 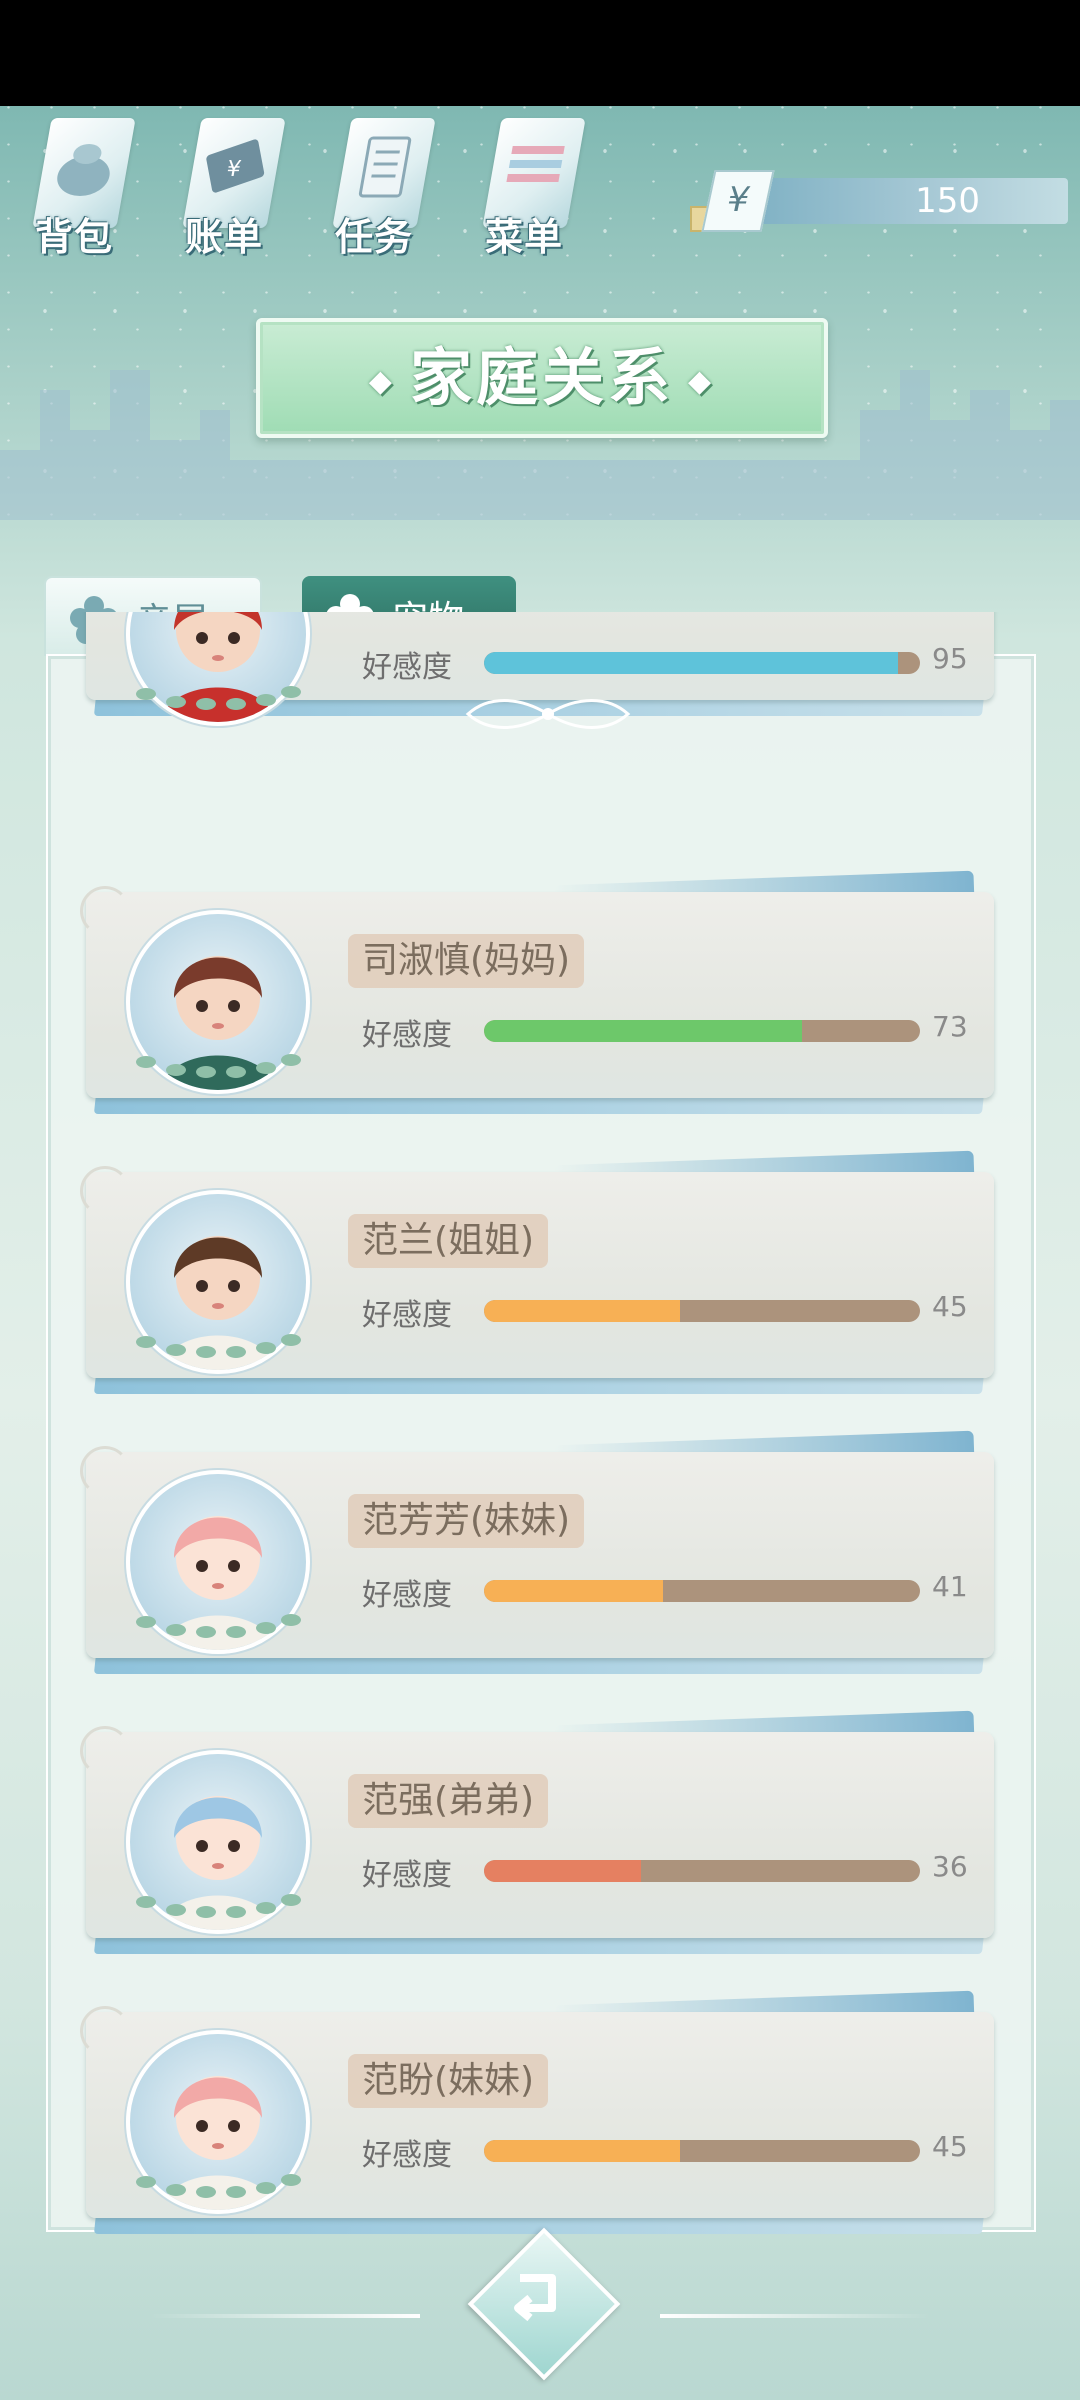 I want to click on family-member-card: 范盼(妹妹) 好感度 45, so click(x=537, y=2112).